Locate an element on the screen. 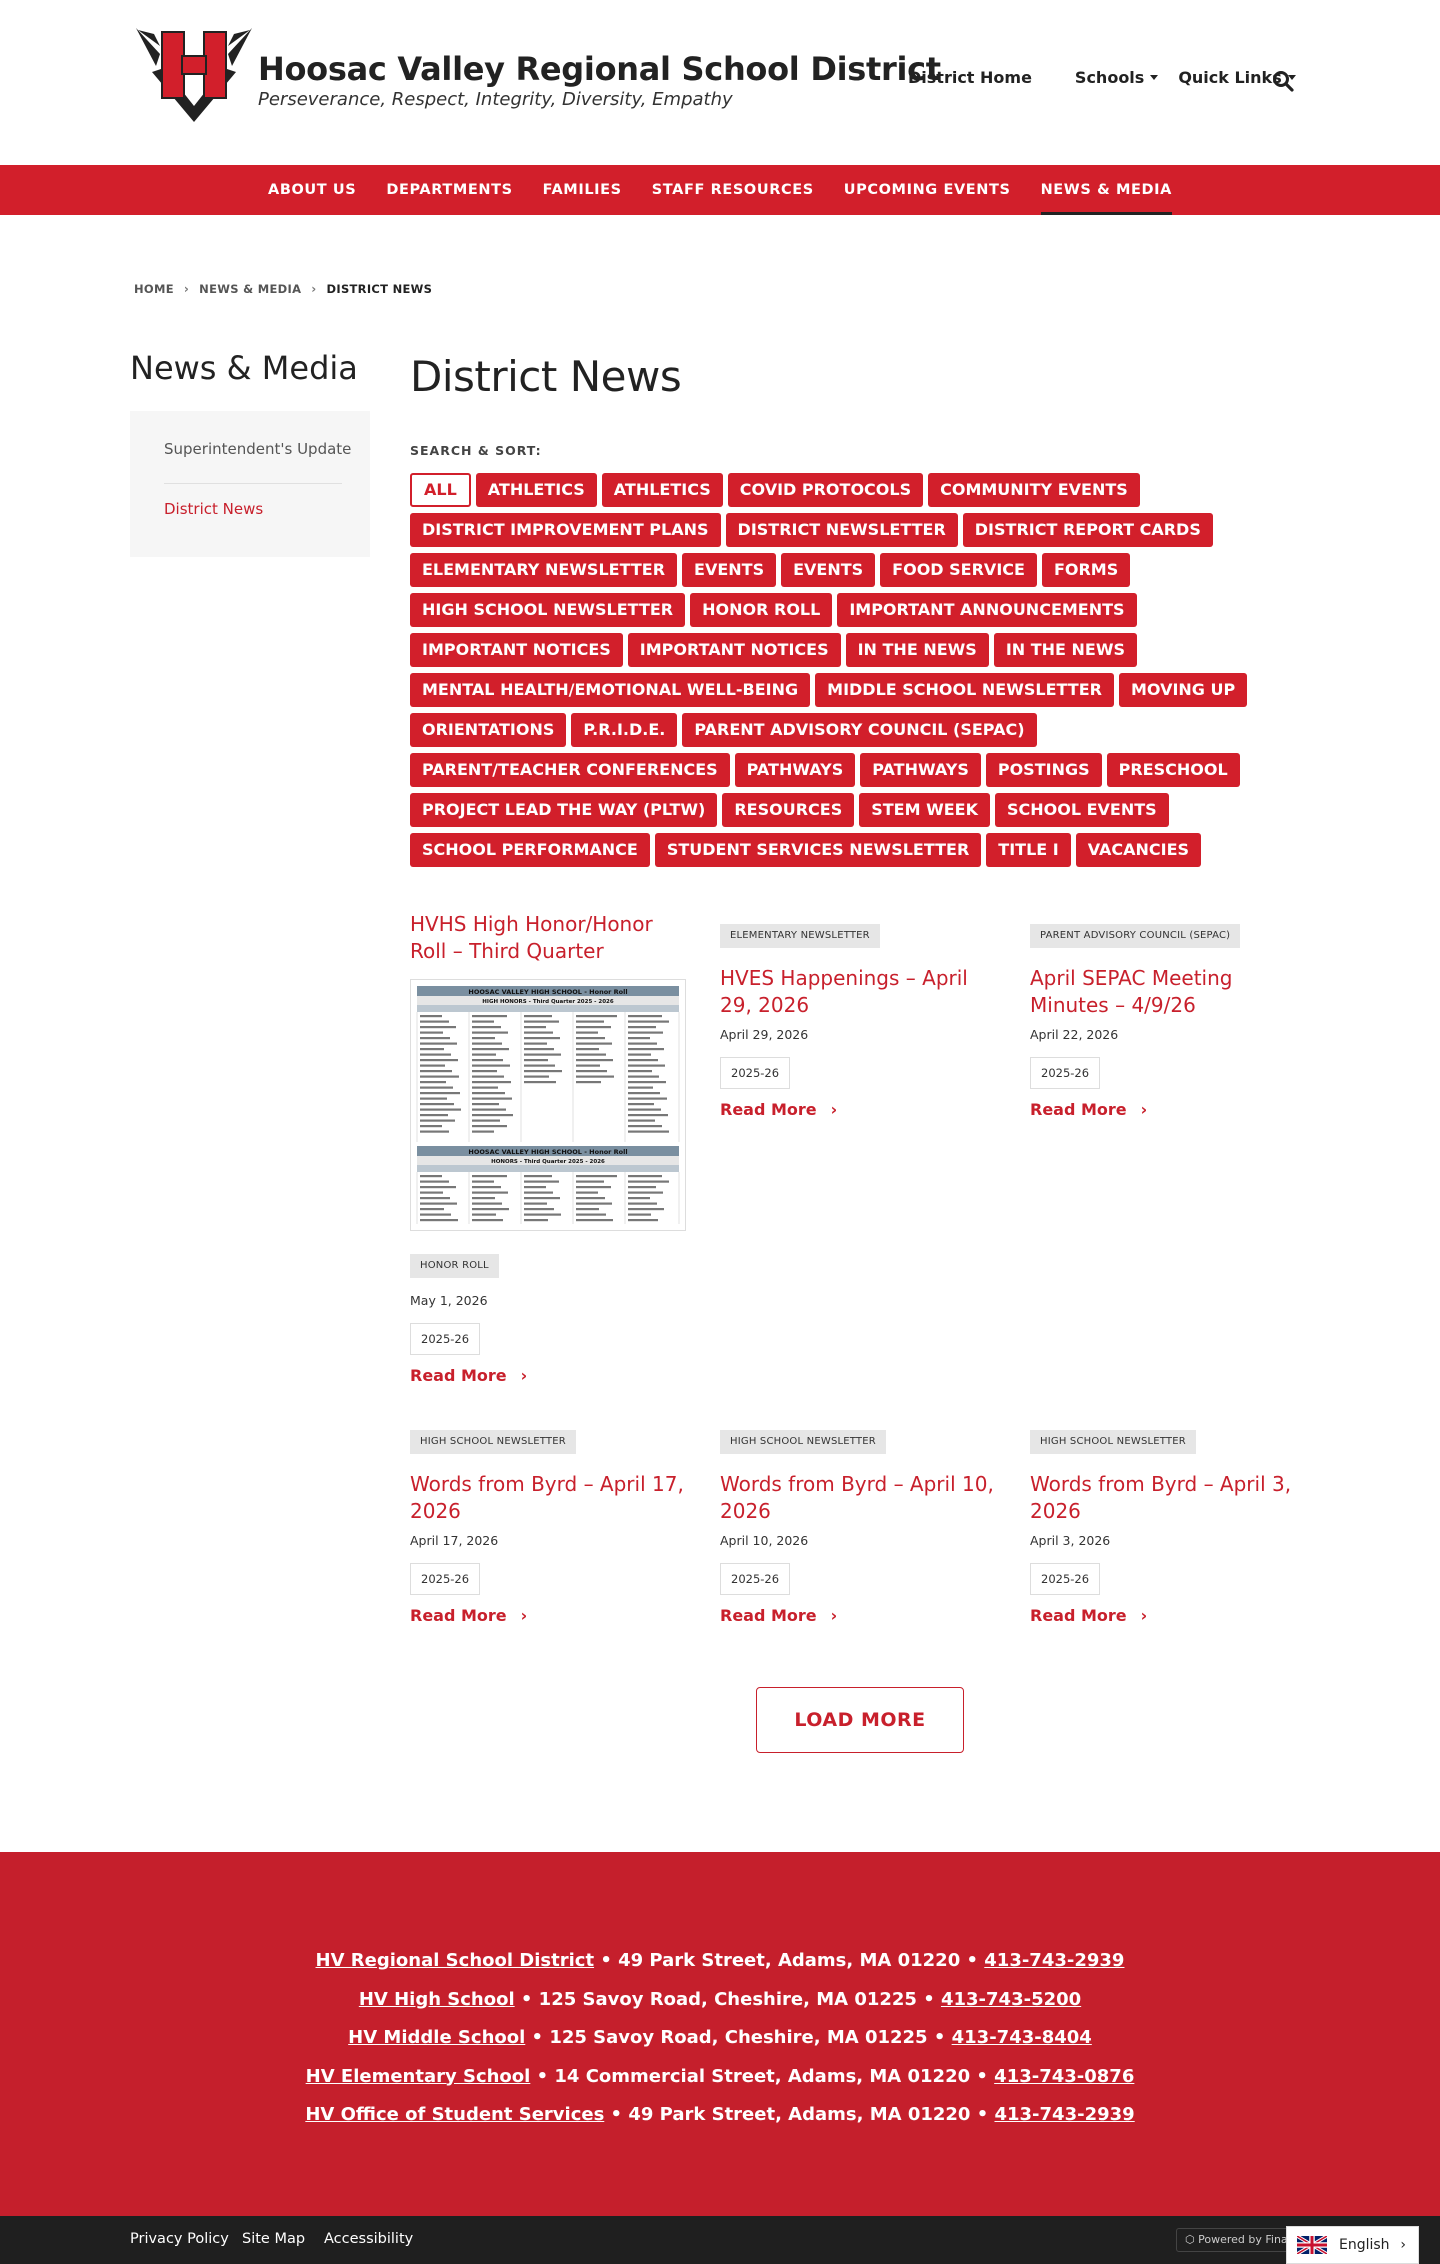  search-icon is located at coordinates (1283, 81).